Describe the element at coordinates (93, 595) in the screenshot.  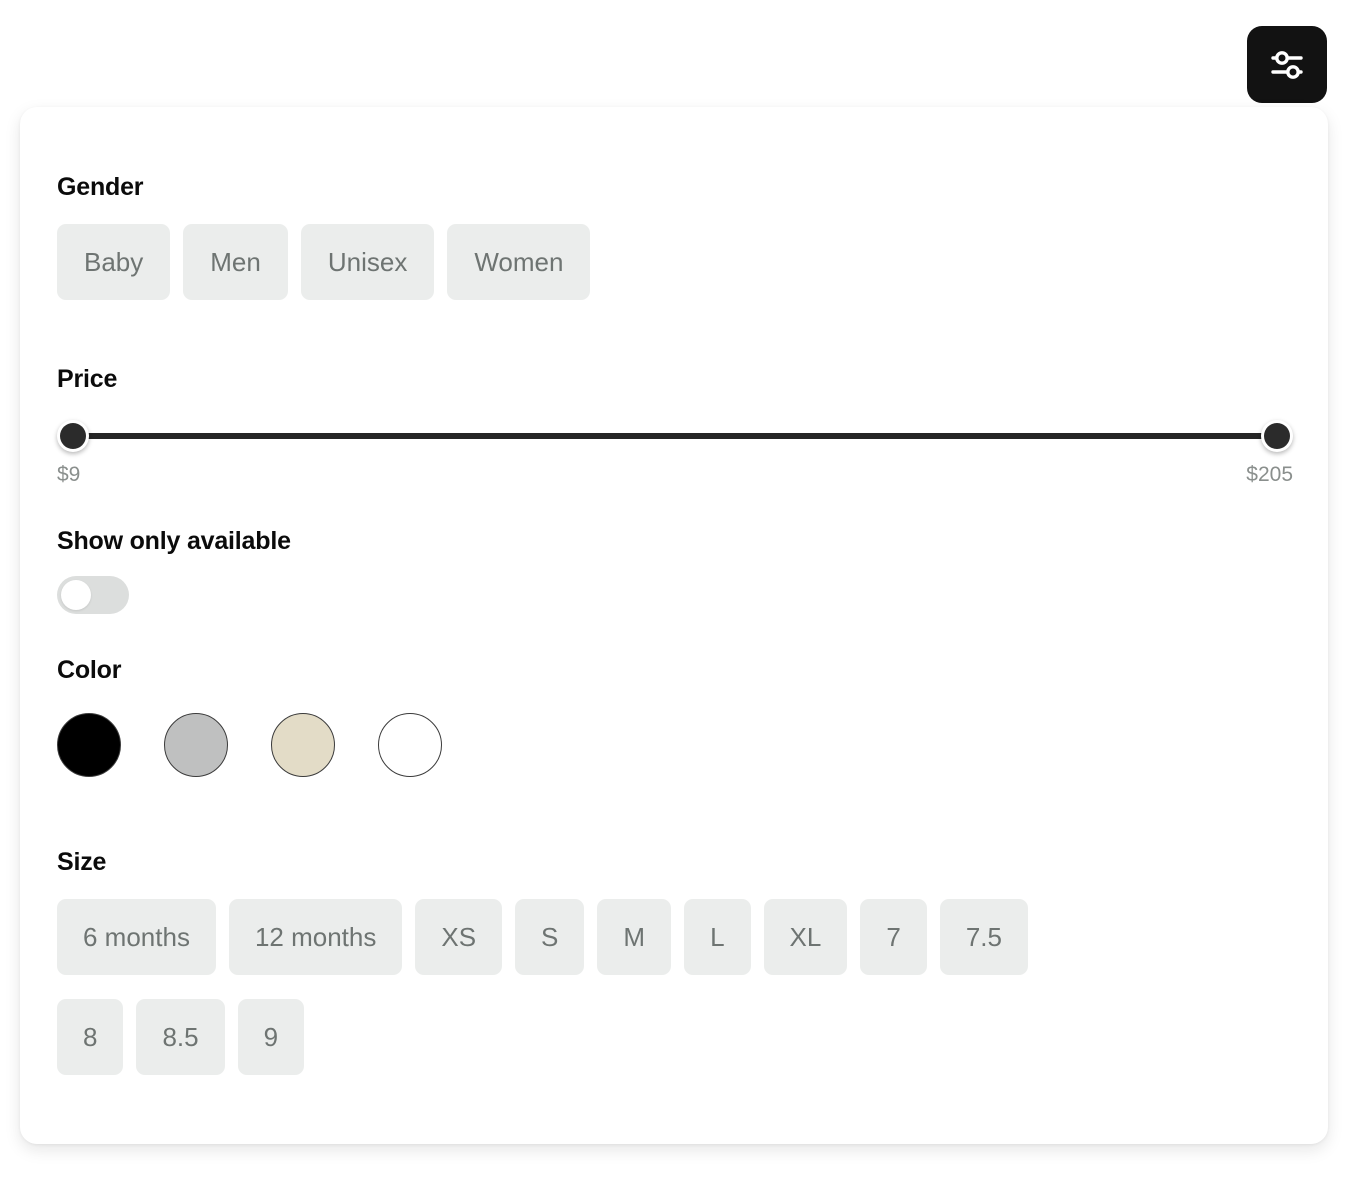
I see `show-only-available-toggle` at that location.